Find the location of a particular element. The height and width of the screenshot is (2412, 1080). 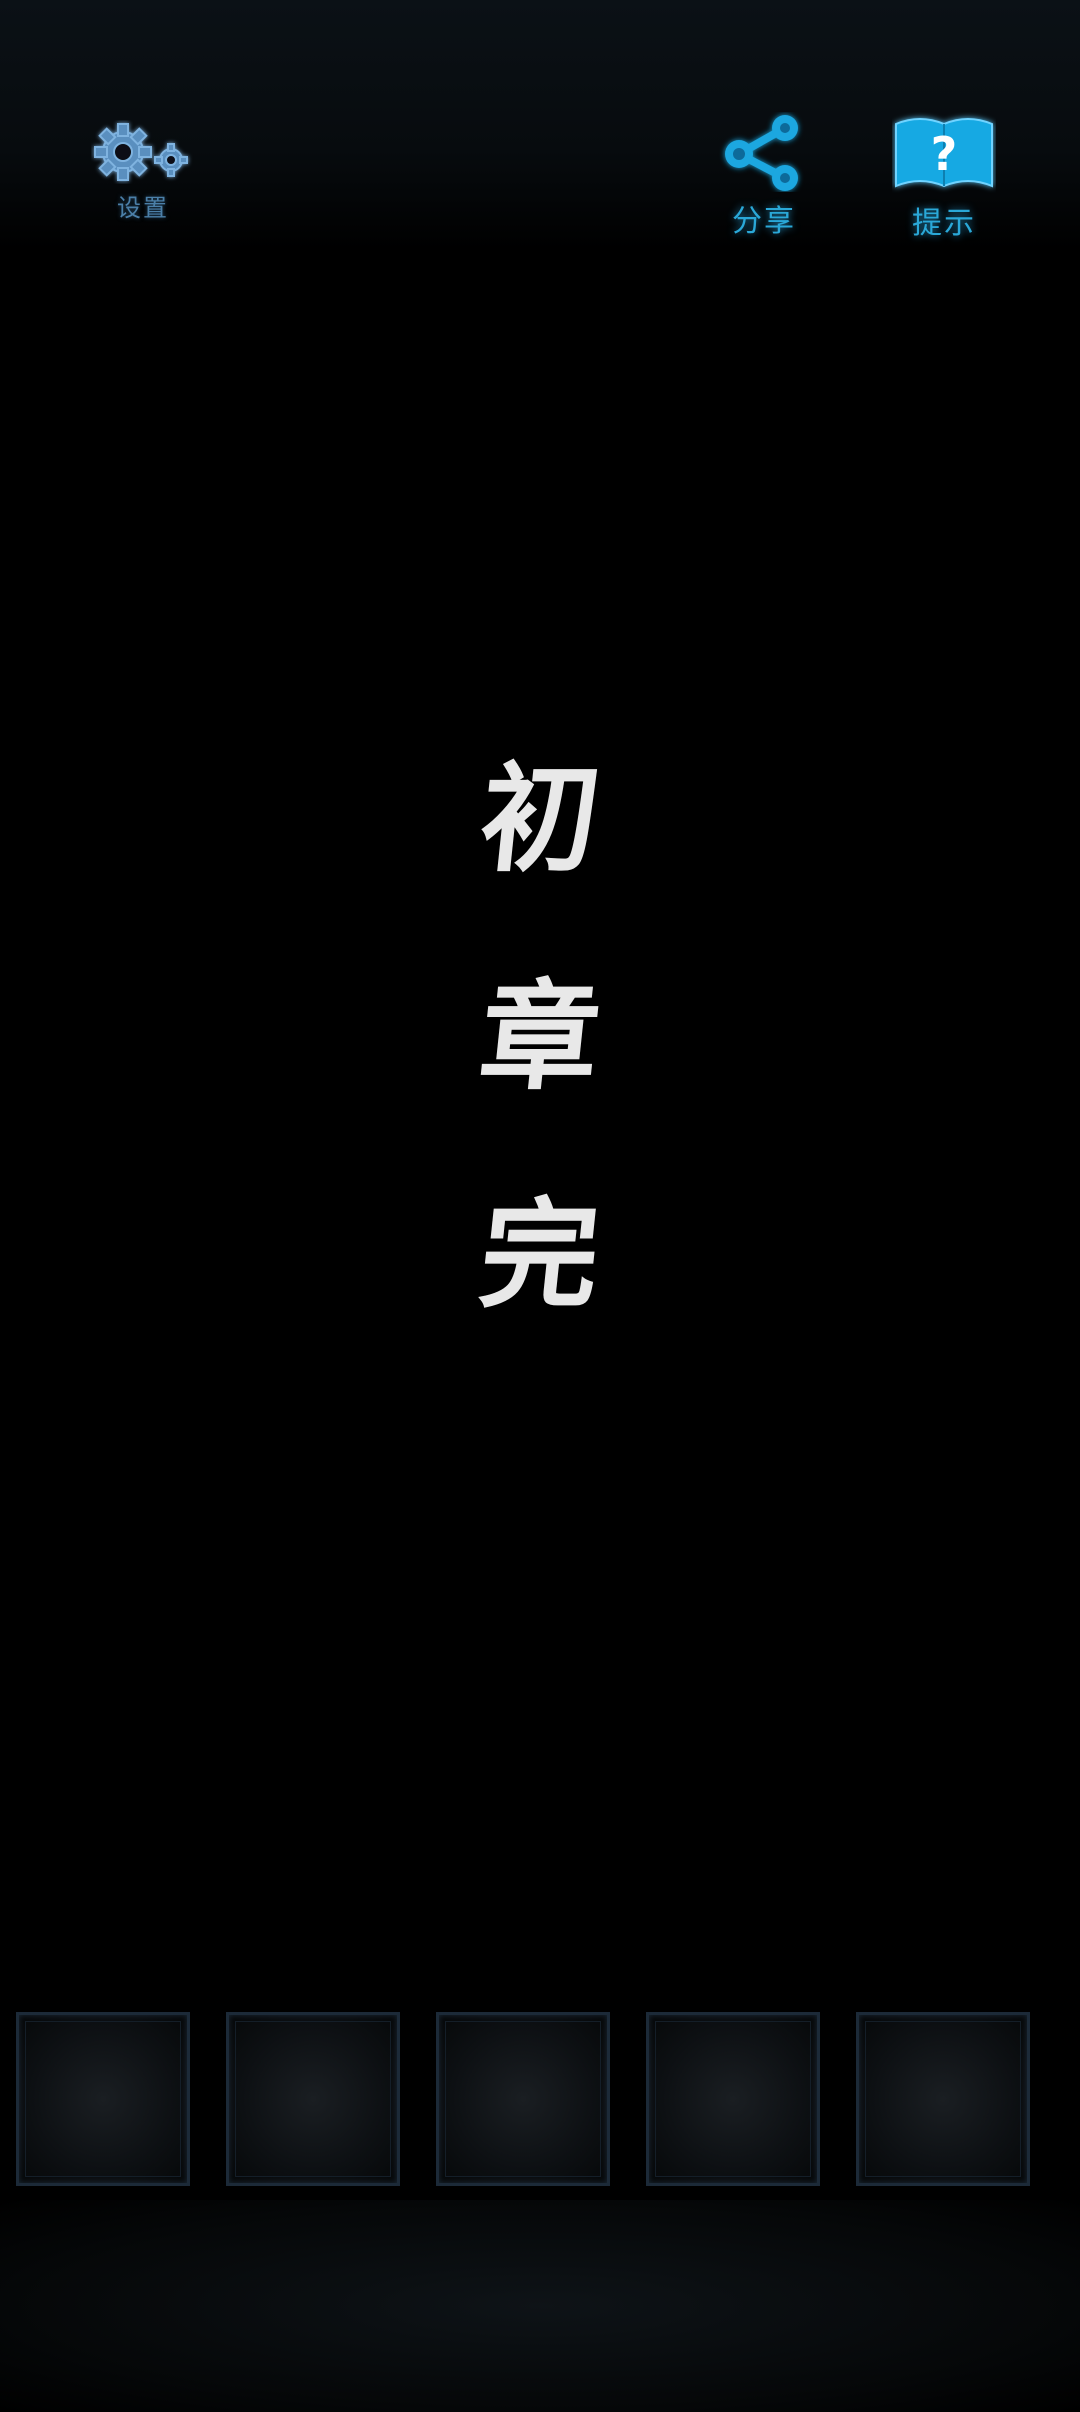

share-icon is located at coordinates (764, 152).